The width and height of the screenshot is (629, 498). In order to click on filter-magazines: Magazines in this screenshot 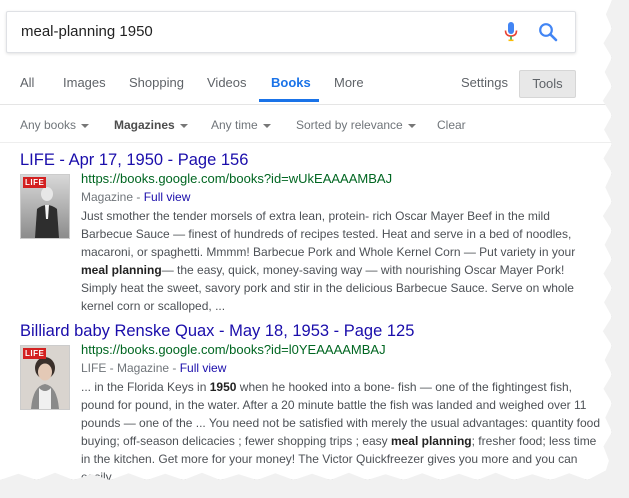, I will do `click(151, 125)`.